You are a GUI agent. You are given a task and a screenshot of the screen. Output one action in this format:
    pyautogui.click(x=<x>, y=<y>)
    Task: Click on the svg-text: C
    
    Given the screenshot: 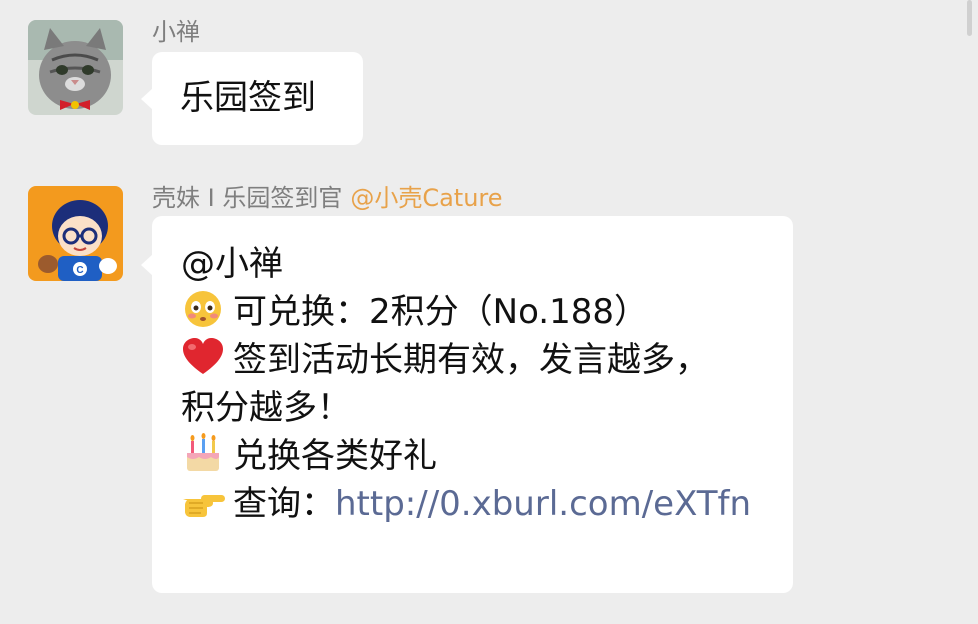 What is the action you would take?
    pyautogui.click(x=79, y=270)
    